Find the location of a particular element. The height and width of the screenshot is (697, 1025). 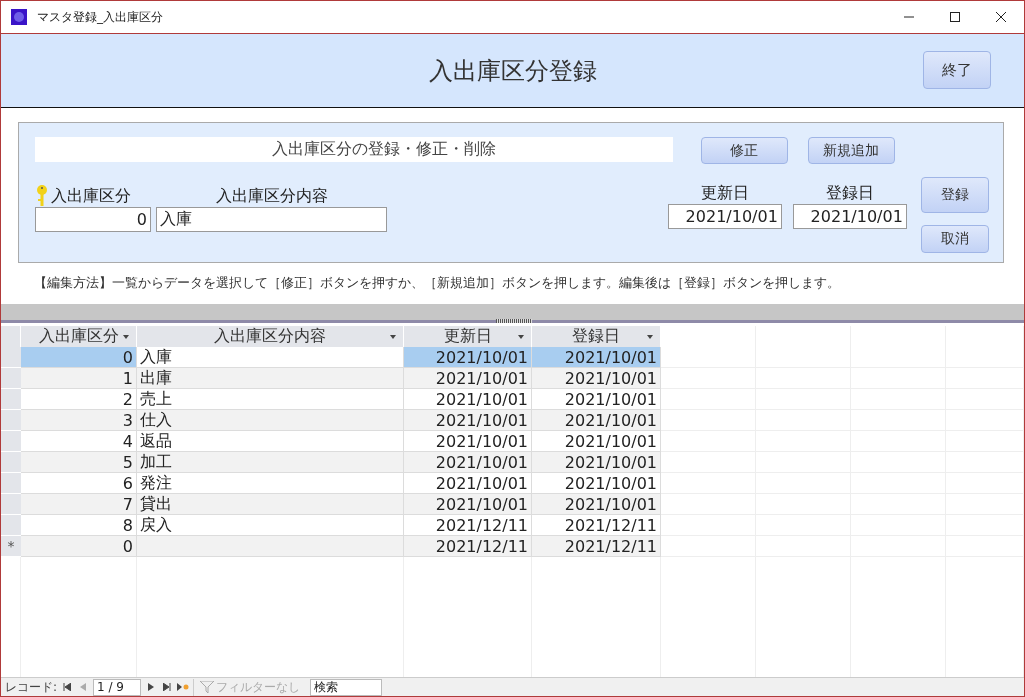

select-all-corner is located at coordinates (11, 336).